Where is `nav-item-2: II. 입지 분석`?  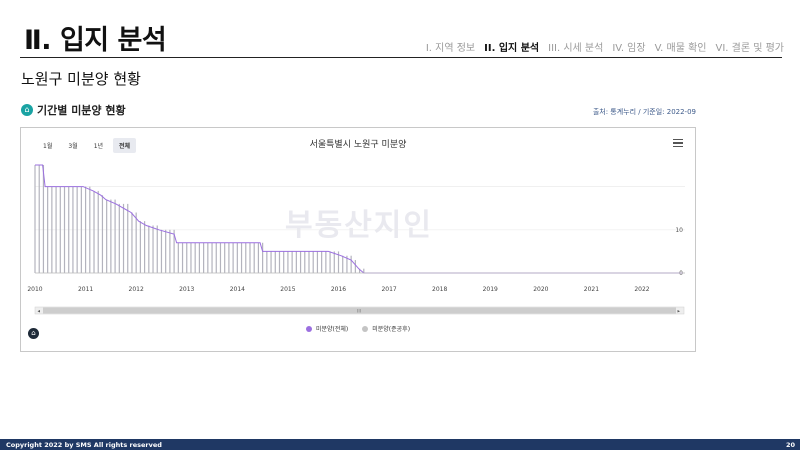
nav-item-2: II. 입지 분석 is located at coordinates (511, 46).